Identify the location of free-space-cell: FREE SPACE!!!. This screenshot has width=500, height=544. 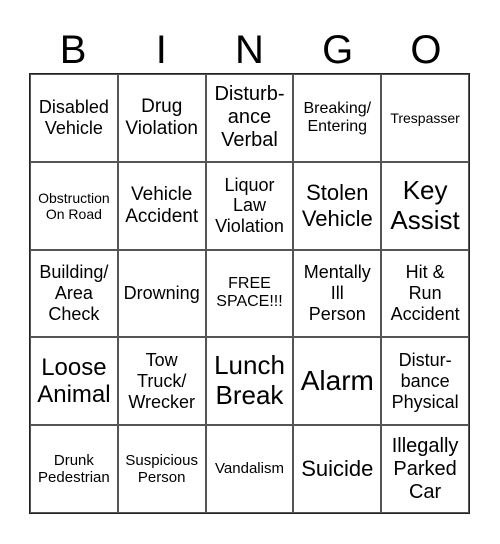
(249, 293).